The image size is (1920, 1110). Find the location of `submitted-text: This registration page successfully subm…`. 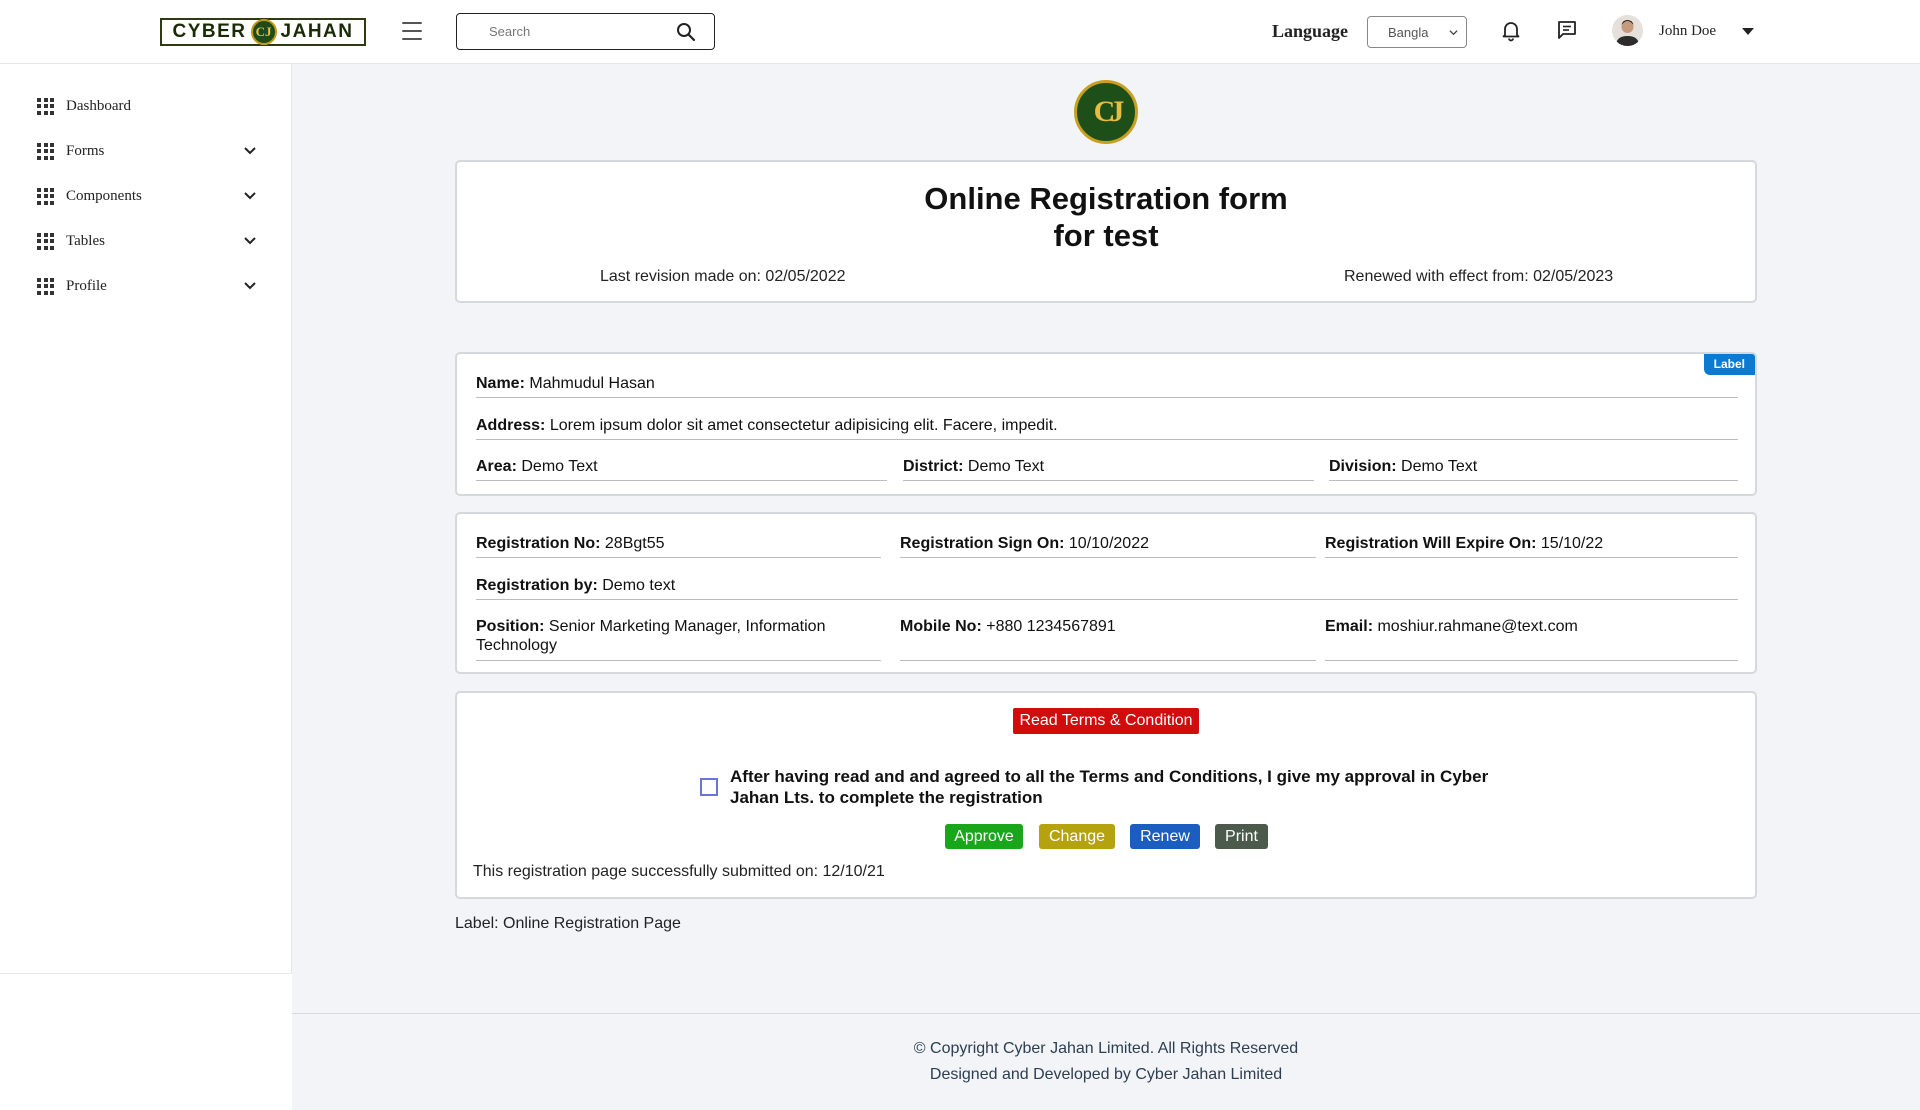

submitted-text: This registration page successfully subm… is located at coordinates (679, 871).